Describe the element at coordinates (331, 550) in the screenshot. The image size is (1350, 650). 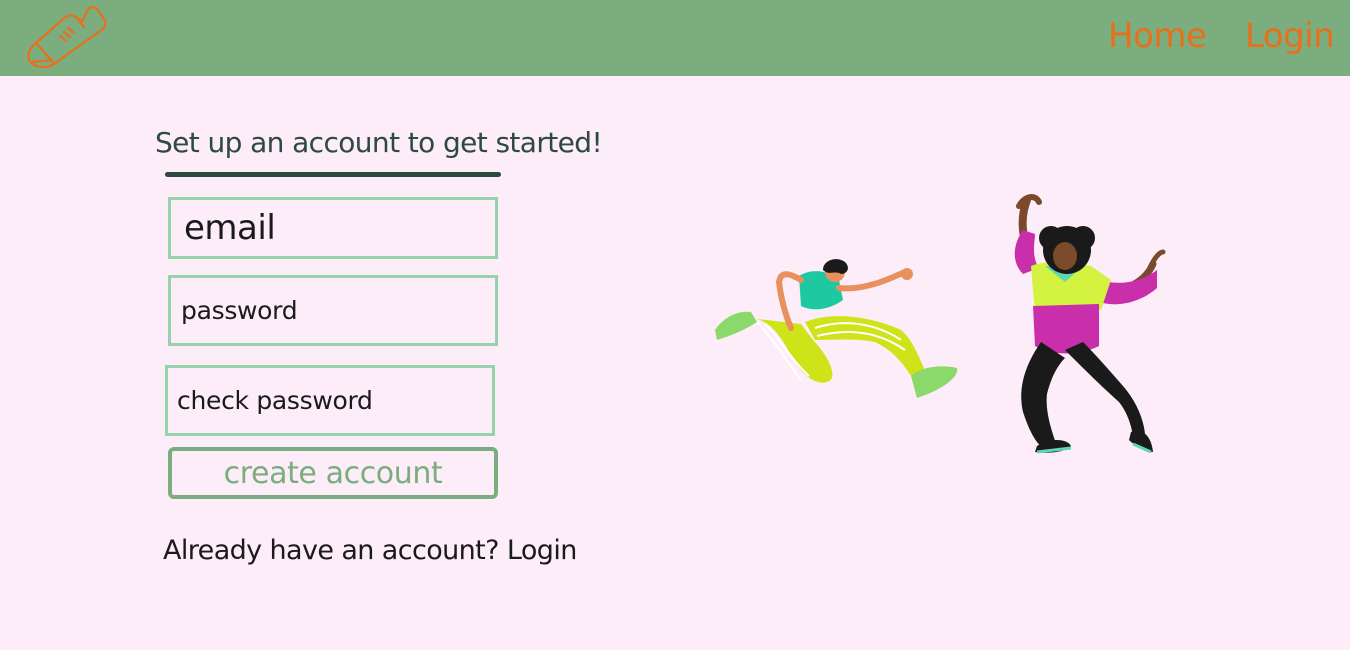
I see `login-prompt-text: Already have an account?` at that location.